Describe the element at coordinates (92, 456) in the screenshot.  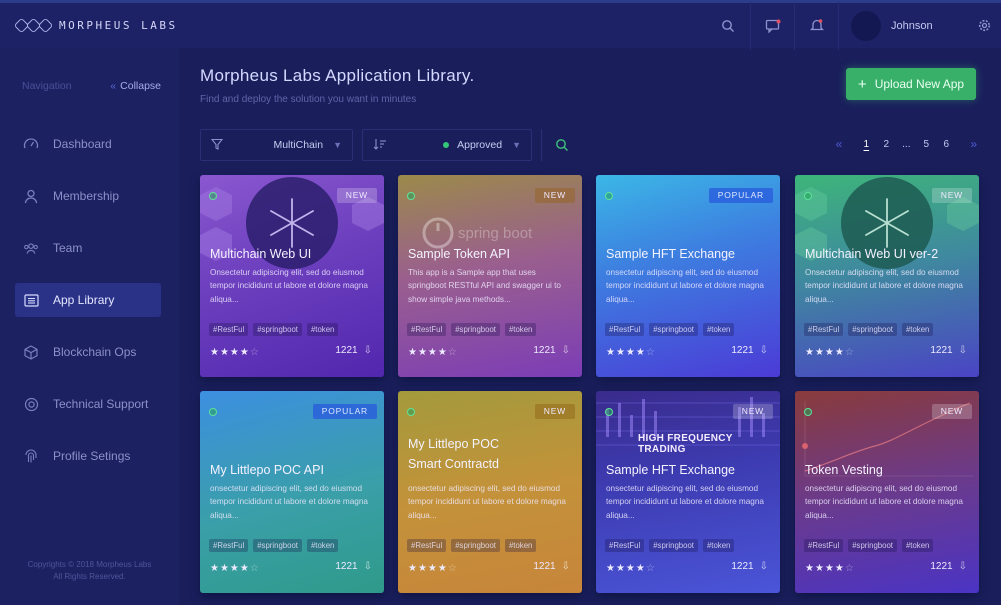
I see `sidebar-item-label: Profile Setings` at that location.